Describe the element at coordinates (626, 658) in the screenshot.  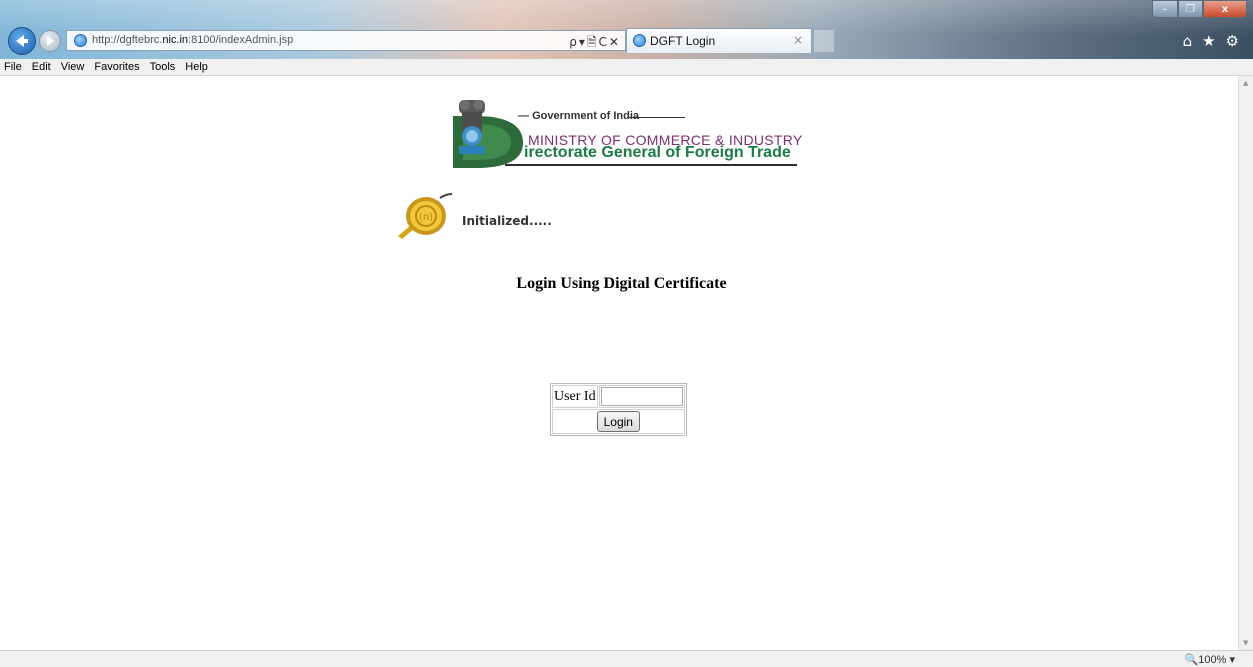
I see `status-bar: 🔍100% ▾` at that location.